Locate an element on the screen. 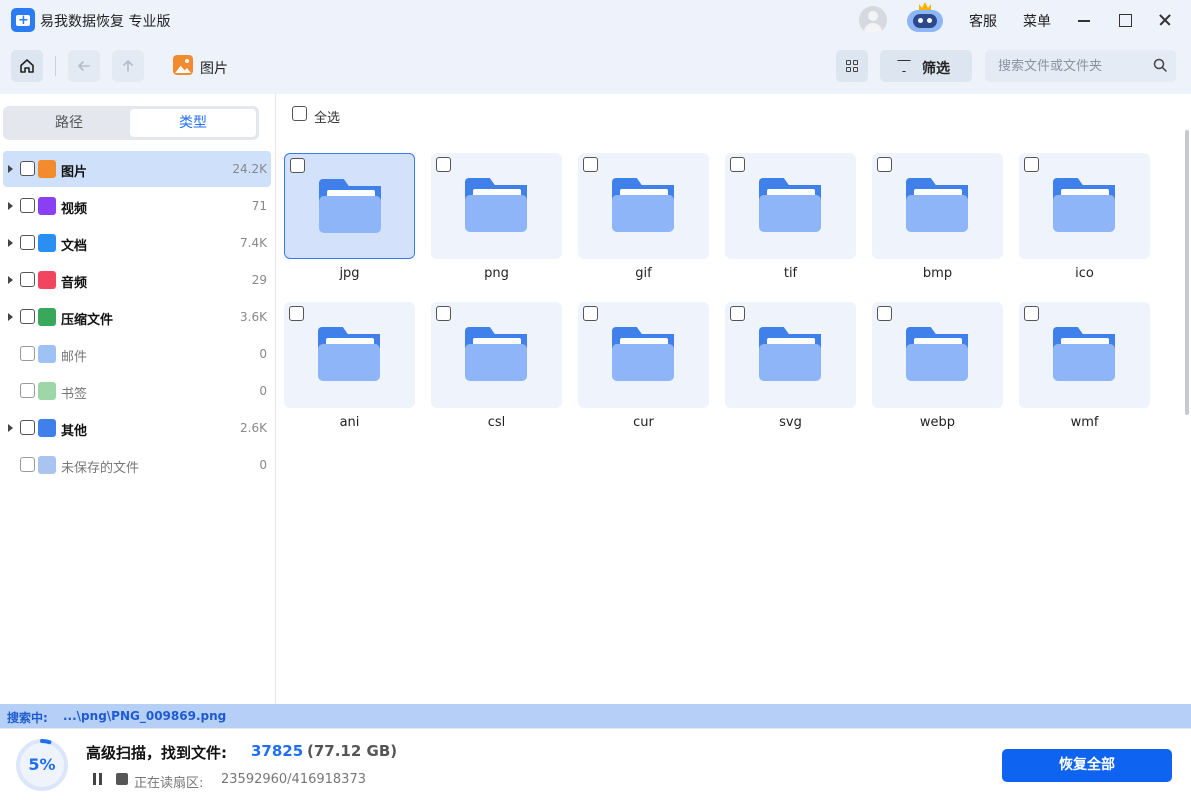 The width and height of the screenshot is (1191, 800). other-folder-icon is located at coordinates (47, 428).